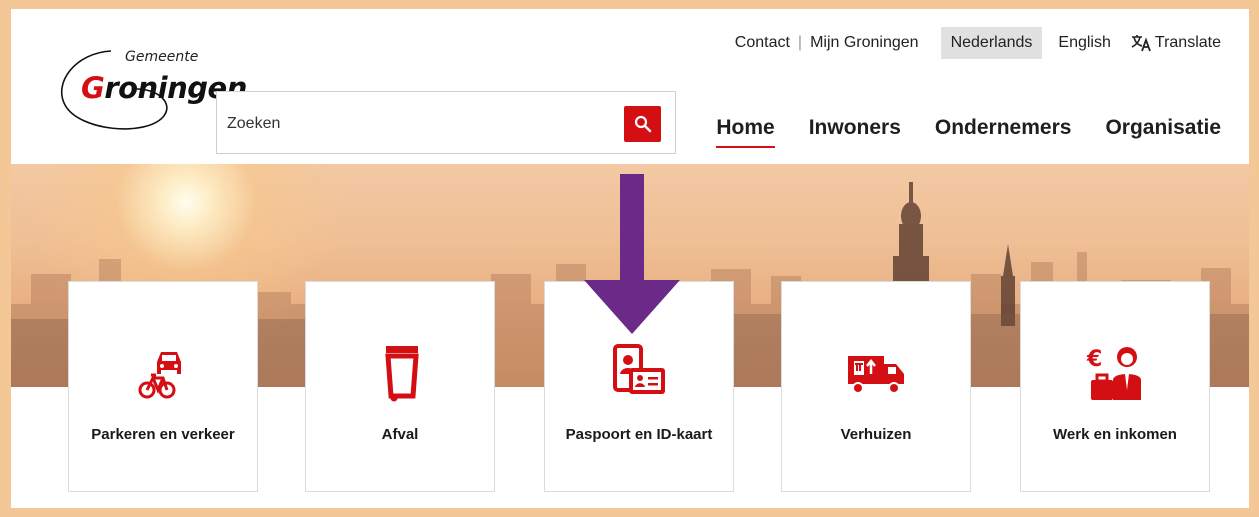  What do you see at coordinates (746, 132) in the screenshot?
I see `nav-home: Home` at bounding box center [746, 132].